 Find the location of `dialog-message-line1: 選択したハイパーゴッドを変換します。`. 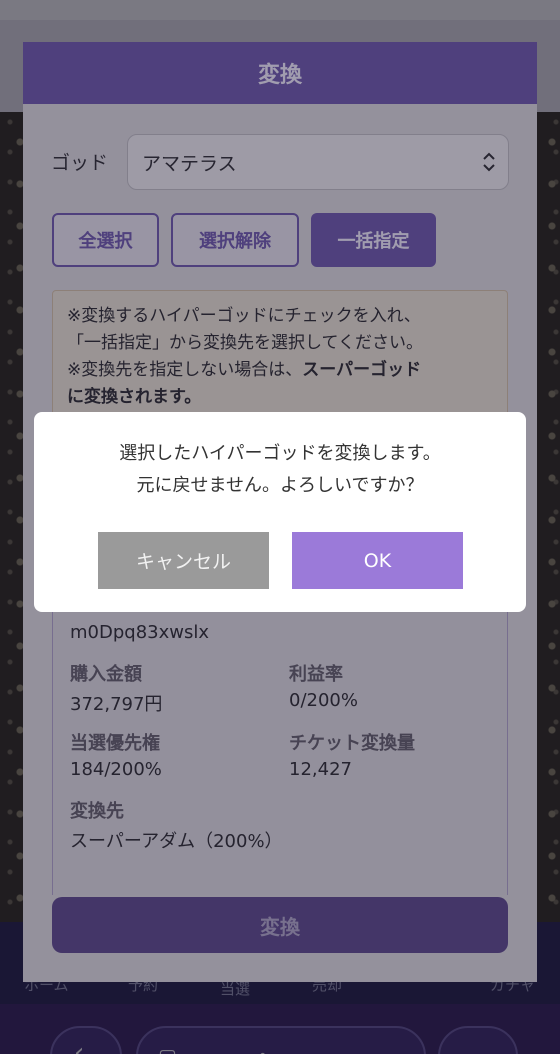

dialog-message-line1: 選択したハイパーゴッドを変換します。 is located at coordinates (280, 453).